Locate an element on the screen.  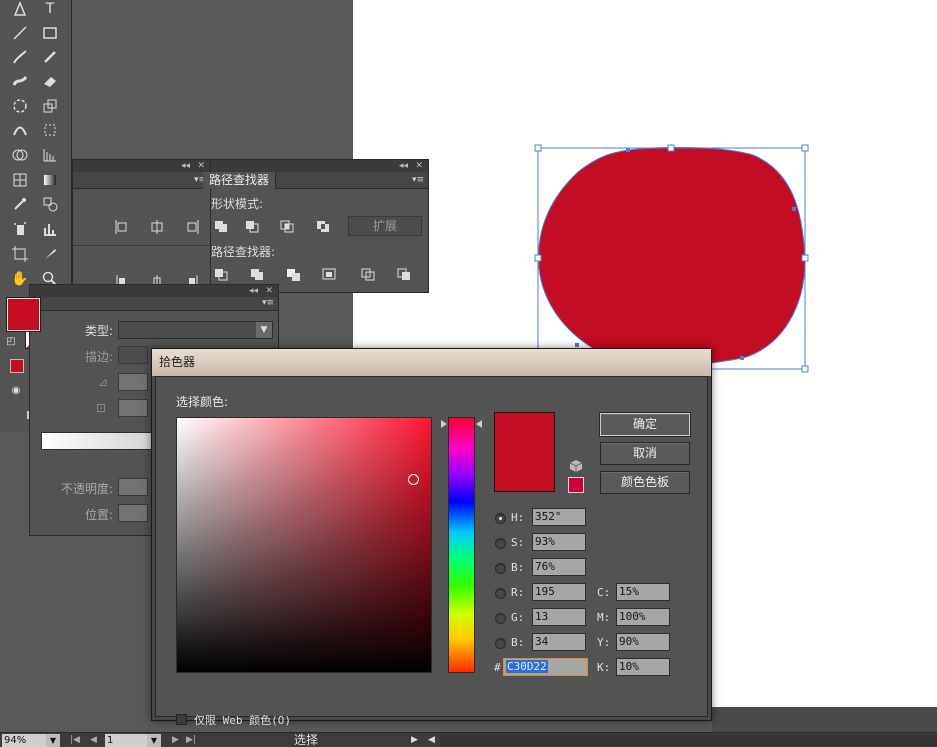
crop-icon is located at coordinates (329, 274).